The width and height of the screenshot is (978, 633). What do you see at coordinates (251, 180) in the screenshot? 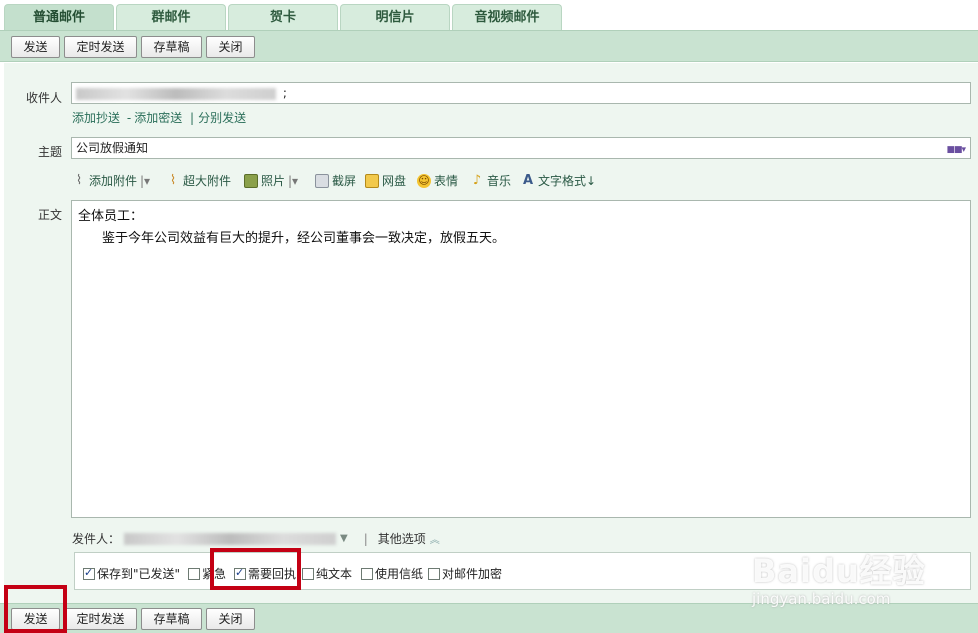
I see `photo-icon` at bounding box center [251, 180].